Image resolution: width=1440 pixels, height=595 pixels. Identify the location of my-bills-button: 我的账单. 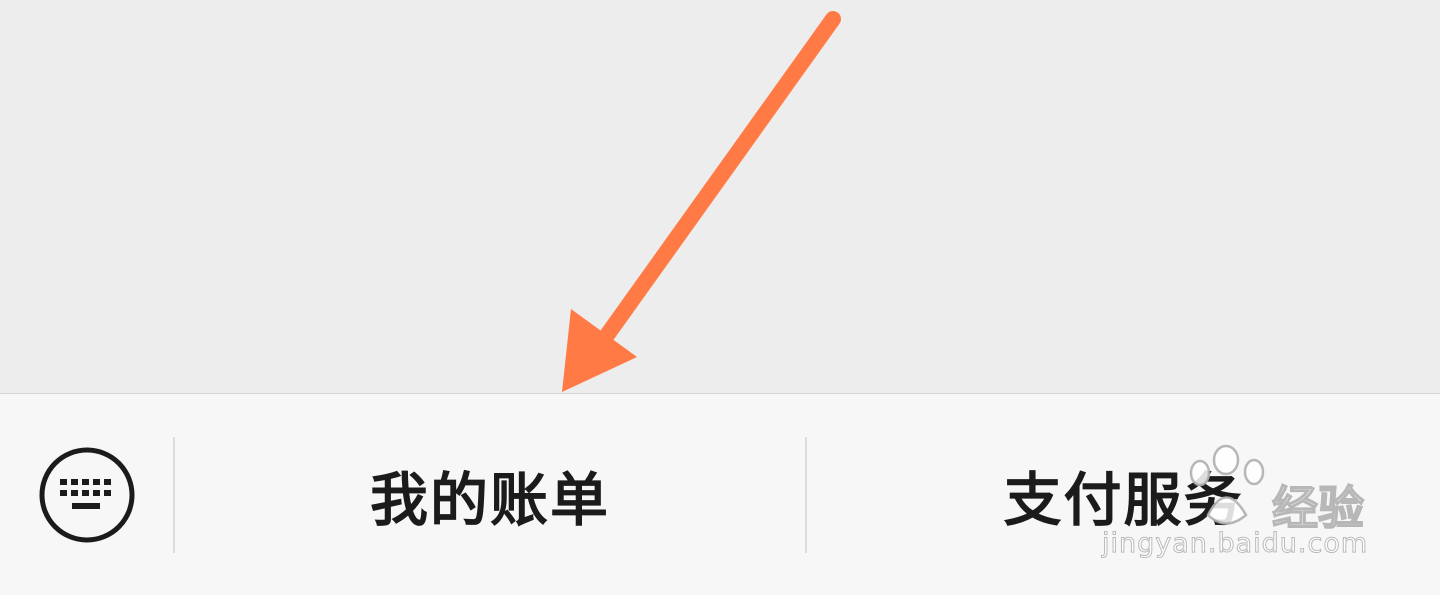
(490, 495).